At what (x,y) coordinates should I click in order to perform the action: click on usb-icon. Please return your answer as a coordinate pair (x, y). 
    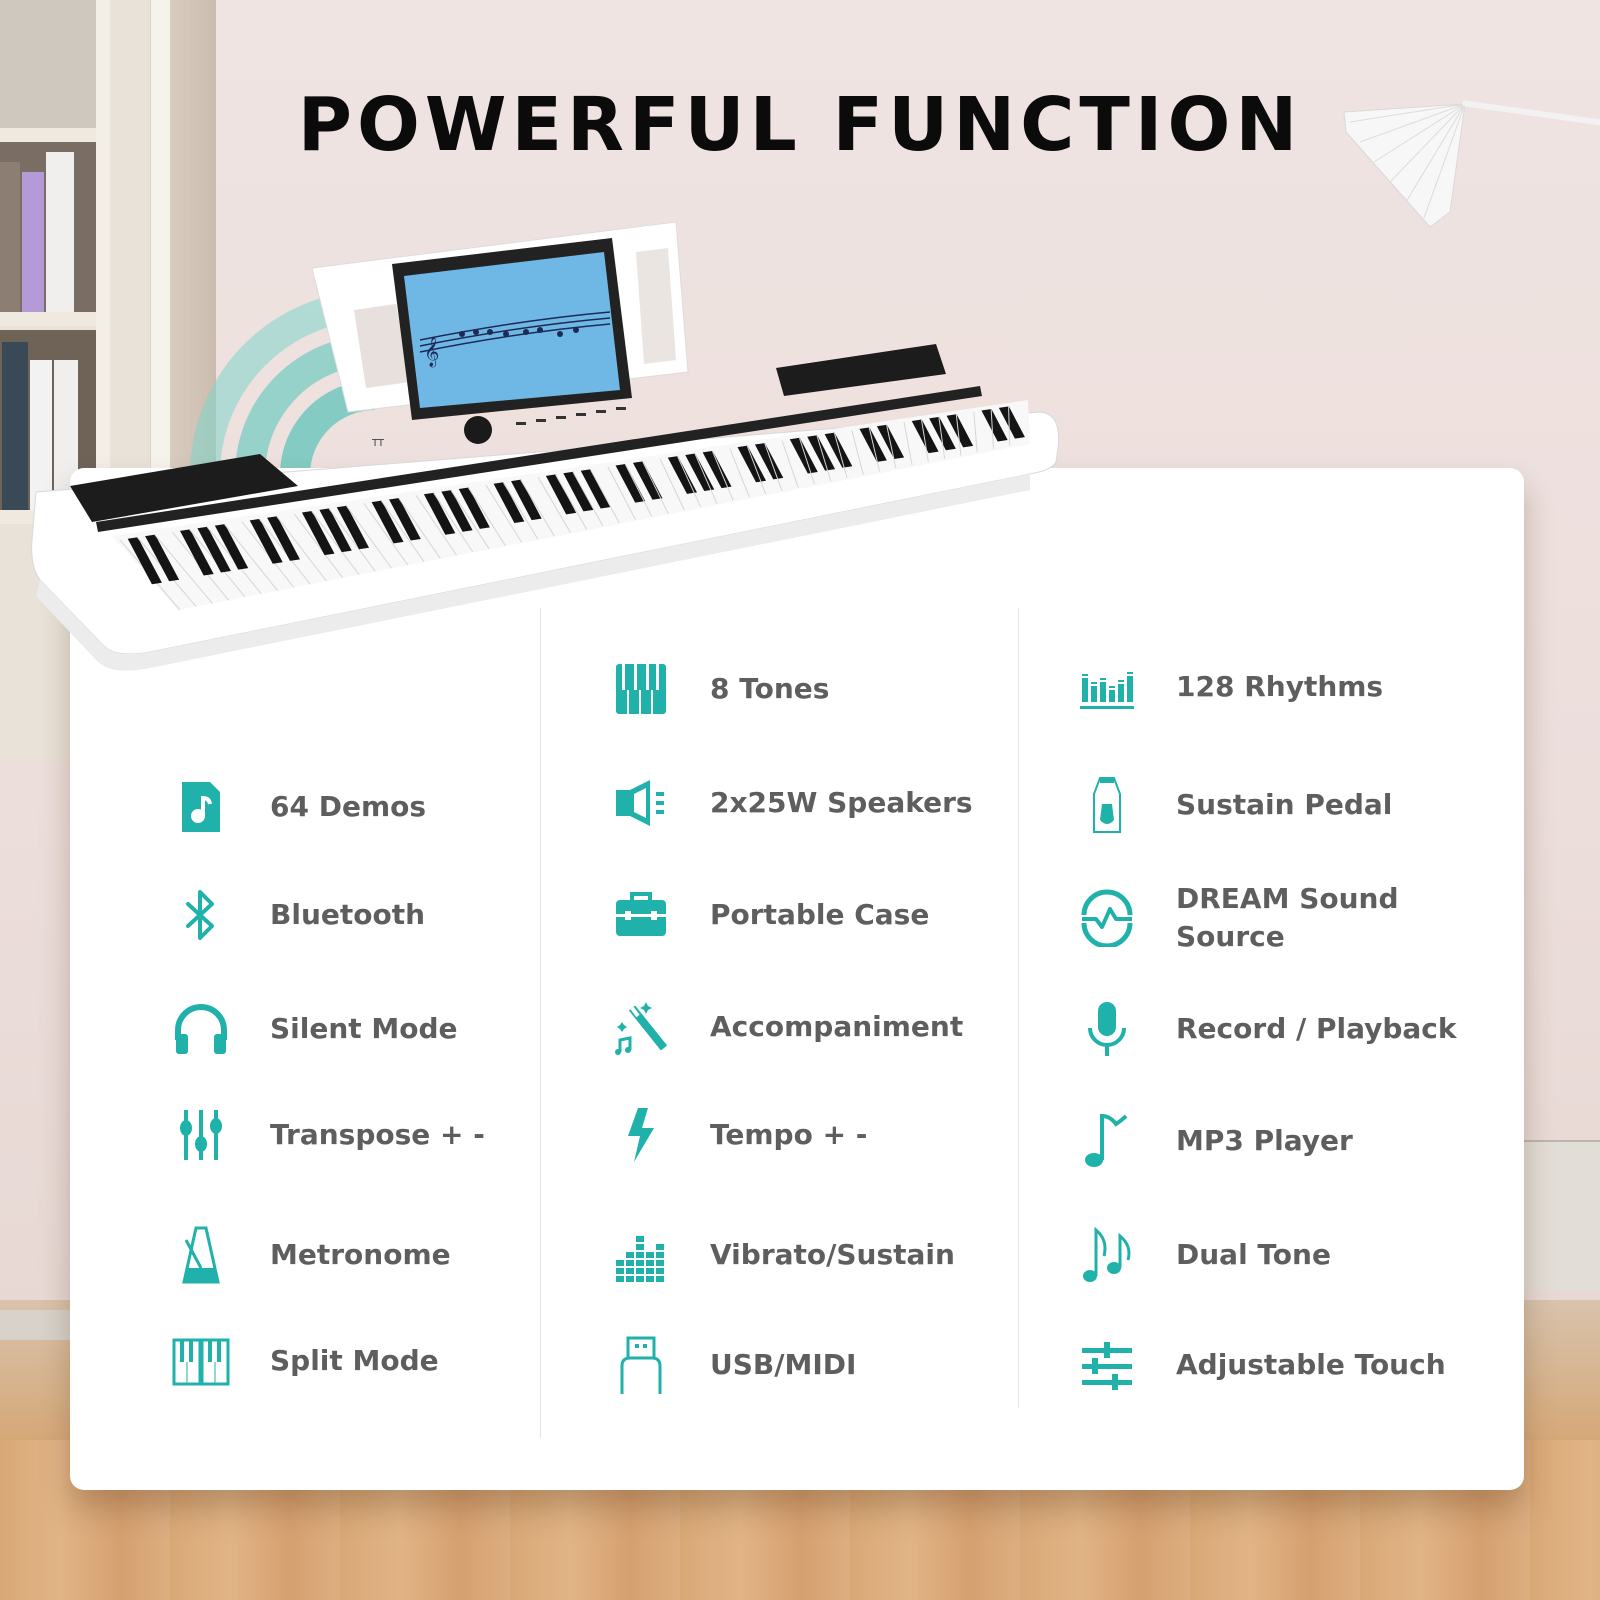
    Looking at the image, I should click on (641, 1365).